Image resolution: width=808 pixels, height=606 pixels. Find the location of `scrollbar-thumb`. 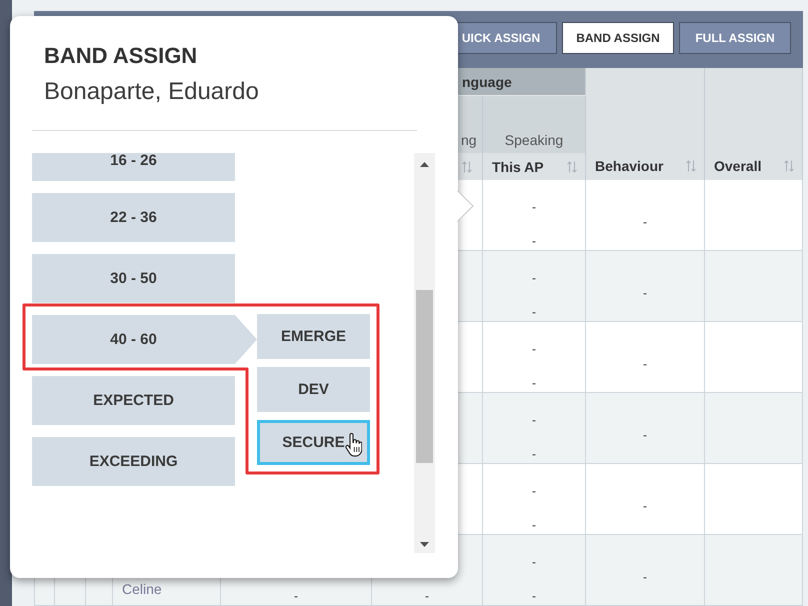

scrollbar-thumb is located at coordinates (424, 376).